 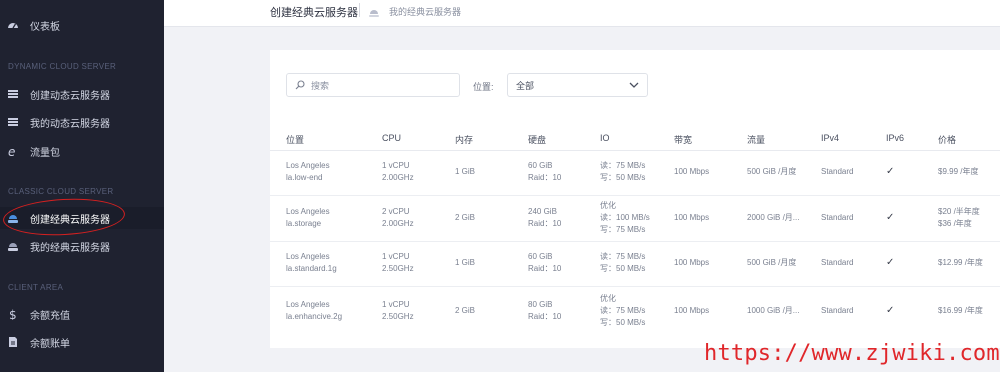 What do you see at coordinates (525, 85) in the screenshot?
I see `location-select-value: 全部` at bounding box center [525, 85].